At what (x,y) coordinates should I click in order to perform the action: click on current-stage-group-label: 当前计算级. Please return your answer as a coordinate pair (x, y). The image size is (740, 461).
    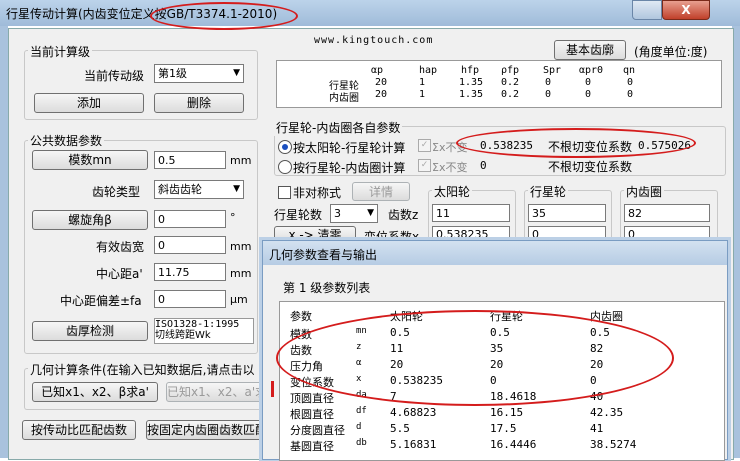
    Looking at the image, I should click on (60, 51).